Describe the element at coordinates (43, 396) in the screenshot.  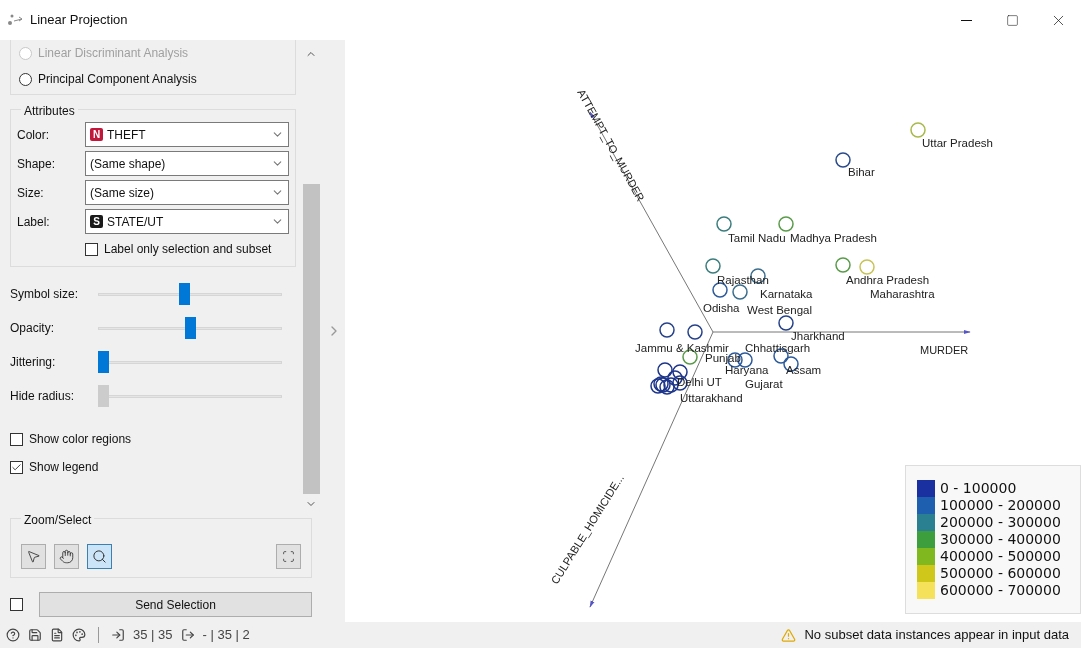
I see `slider-label: Hide radius:` at that location.